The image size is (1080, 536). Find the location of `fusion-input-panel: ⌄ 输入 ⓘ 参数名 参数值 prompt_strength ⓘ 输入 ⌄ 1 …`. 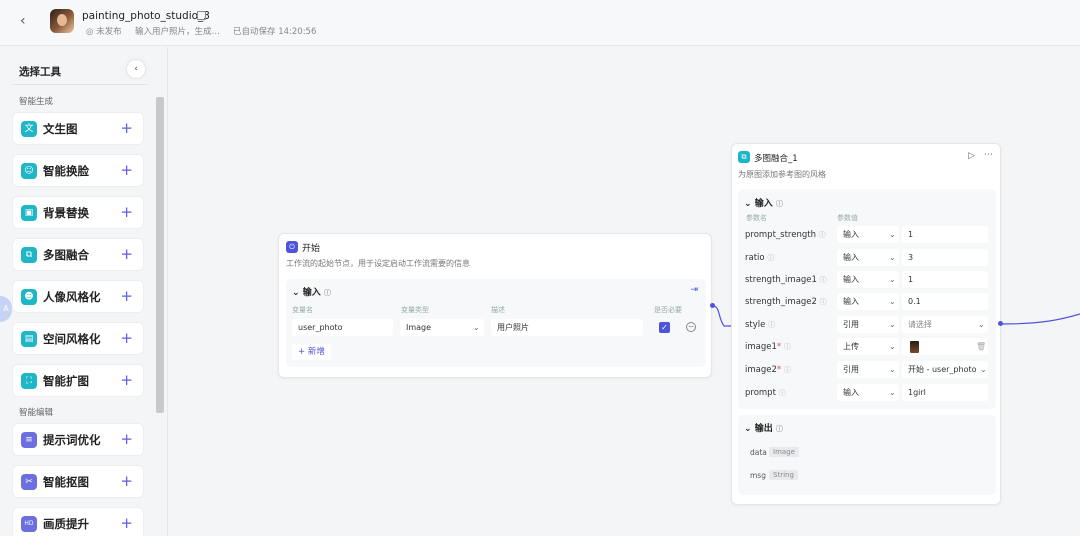

fusion-input-panel: ⌄ 输入 ⓘ 参数名 参数值 prompt_strength ⓘ 输入 ⌄ 1 … is located at coordinates (867, 299).